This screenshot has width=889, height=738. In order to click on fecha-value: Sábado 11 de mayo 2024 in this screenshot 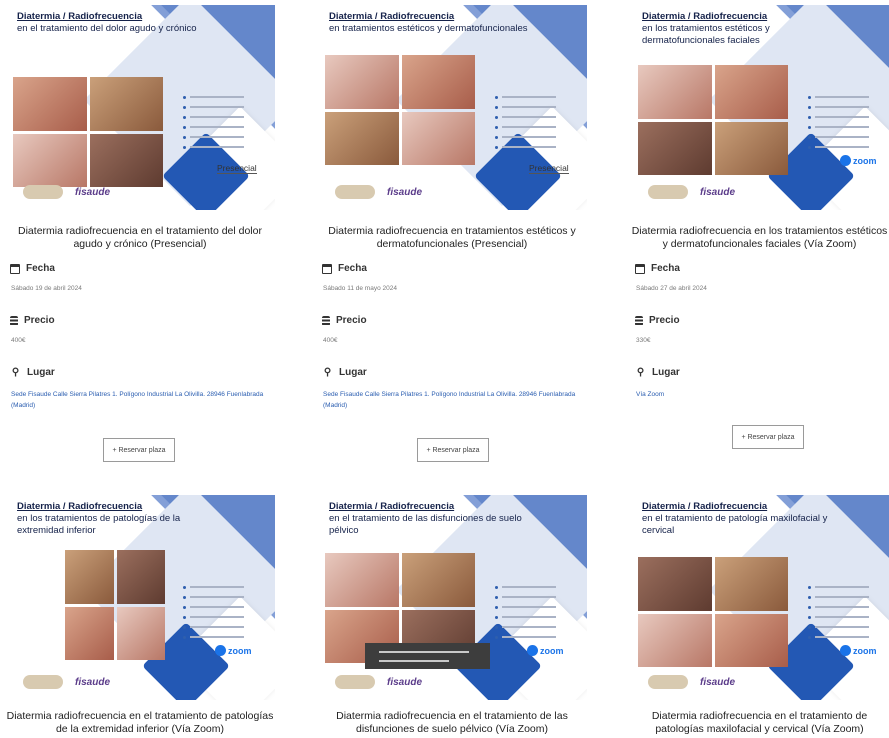, I will do `click(360, 288)`.